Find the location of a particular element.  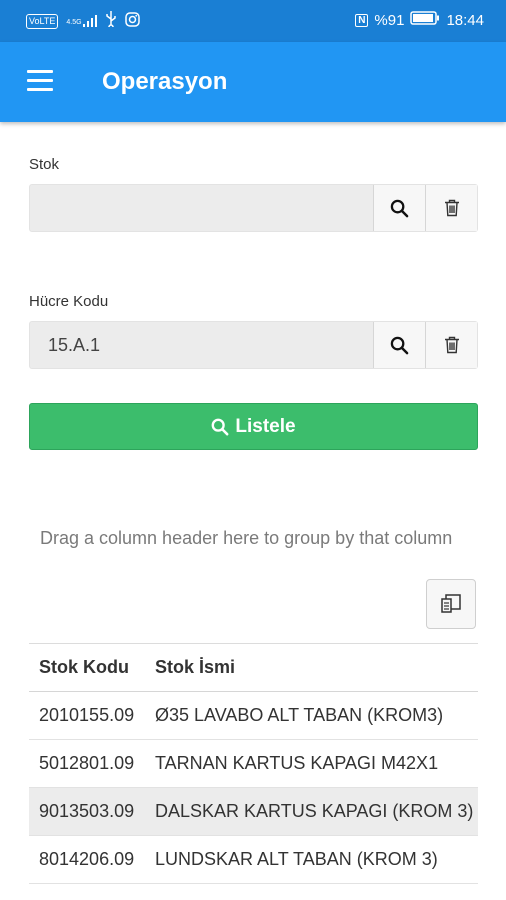

clock: 18:44 is located at coordinates (465, 20).